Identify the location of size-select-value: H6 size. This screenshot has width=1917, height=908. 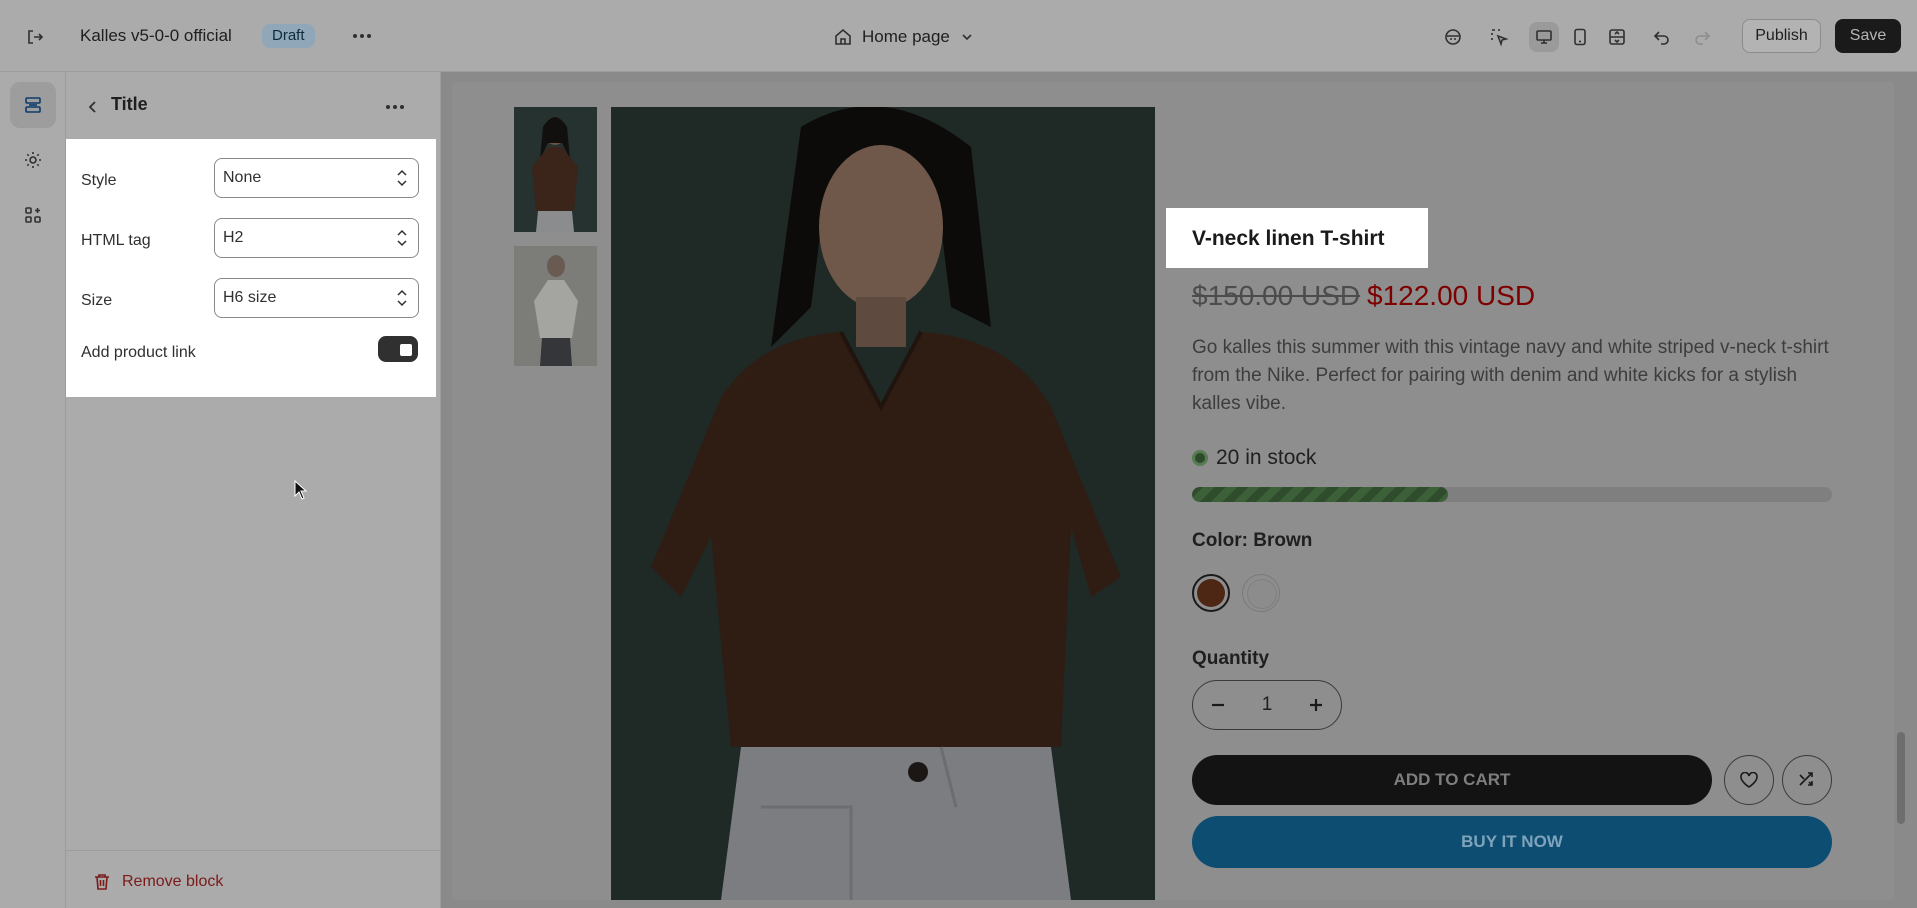
(250, 297).